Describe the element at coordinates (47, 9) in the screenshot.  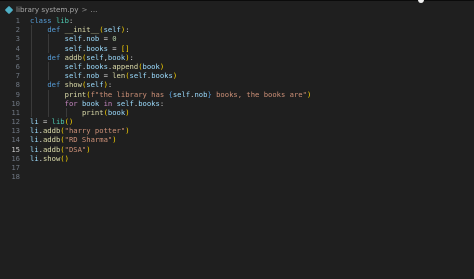
I see `breadcrumb-file: library system.py` at that location.